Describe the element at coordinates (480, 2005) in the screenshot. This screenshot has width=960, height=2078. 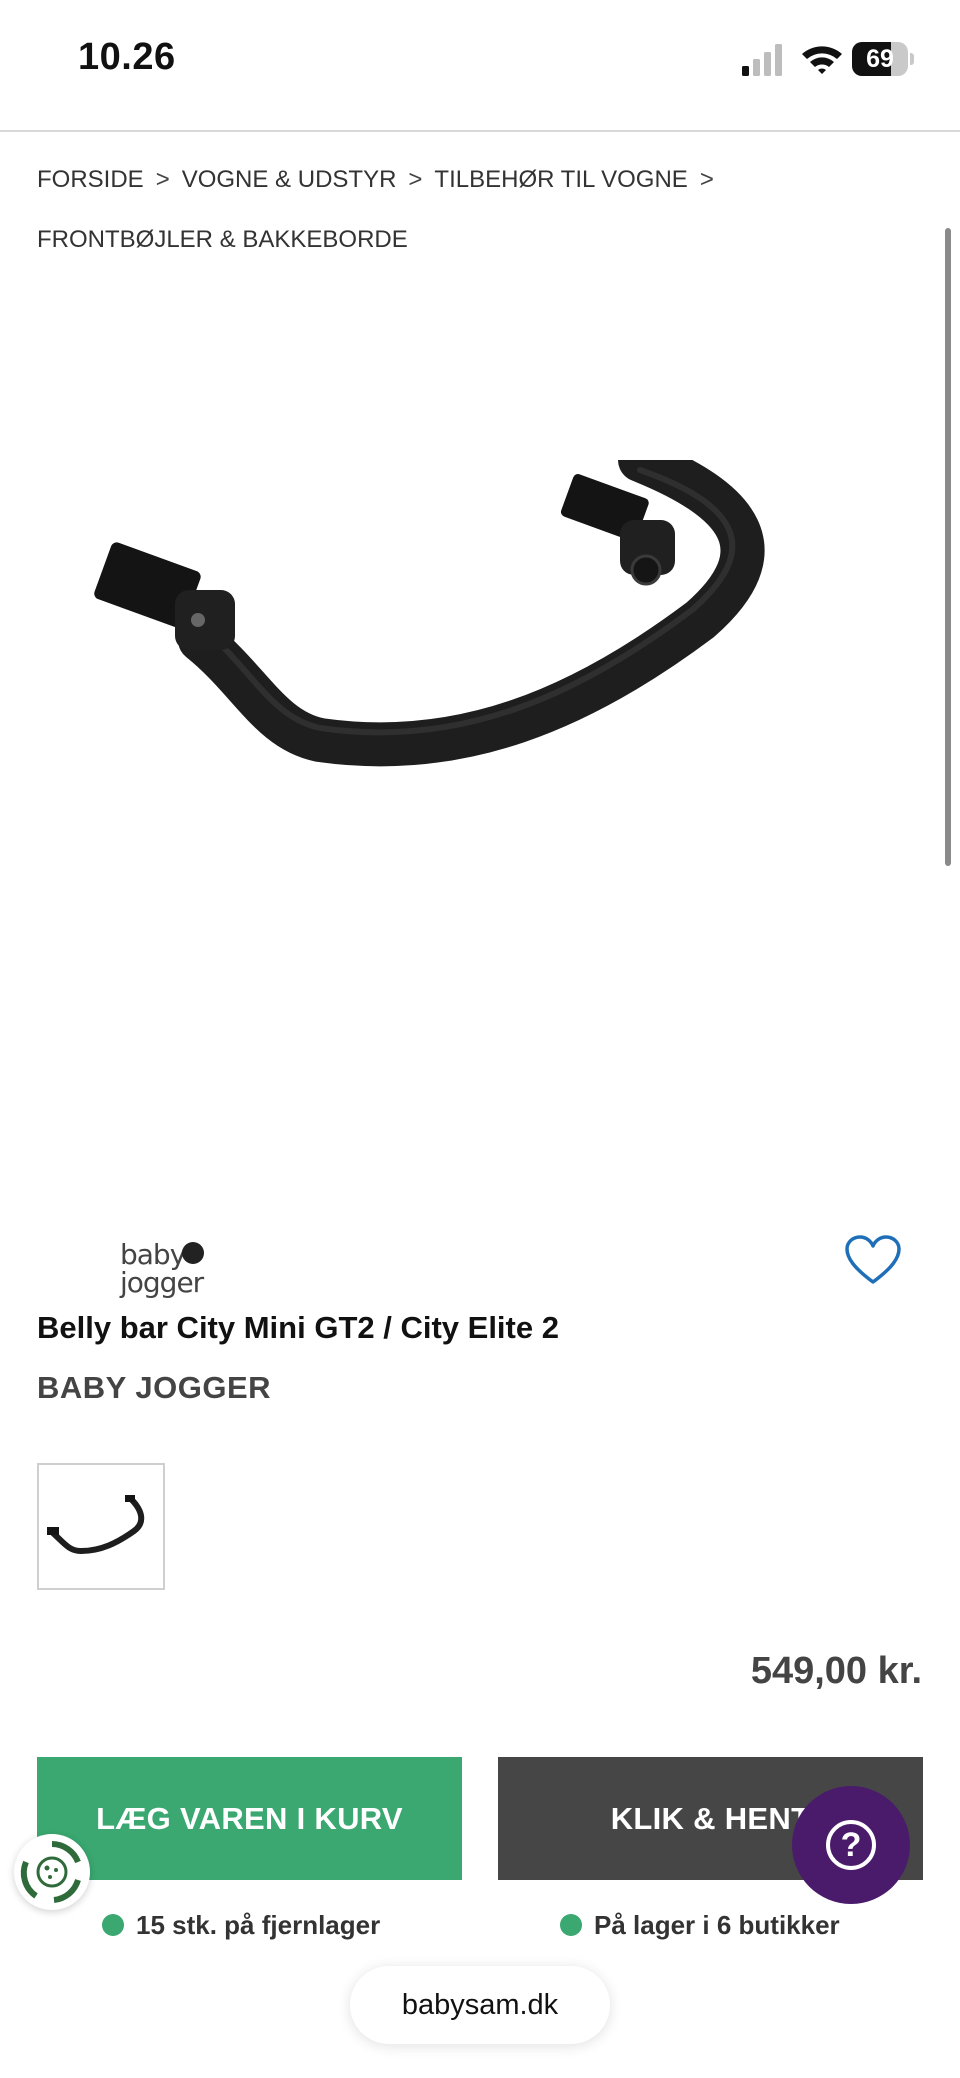
I see `browser-url-bar: babysam.dk` at that location.